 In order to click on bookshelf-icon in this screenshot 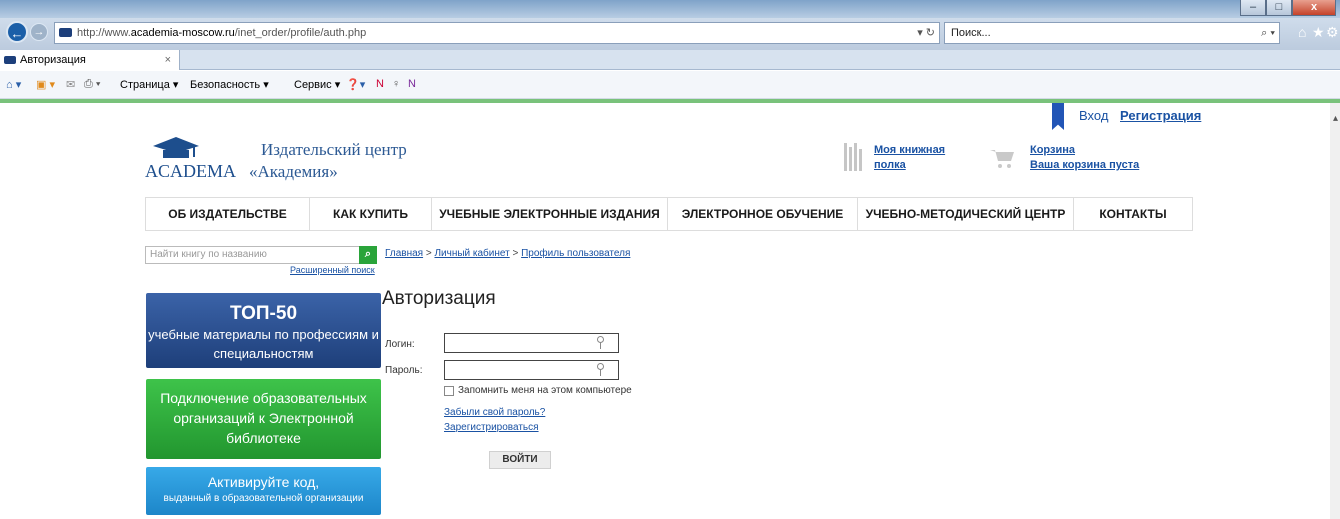, I will do `click(854, 157)`.